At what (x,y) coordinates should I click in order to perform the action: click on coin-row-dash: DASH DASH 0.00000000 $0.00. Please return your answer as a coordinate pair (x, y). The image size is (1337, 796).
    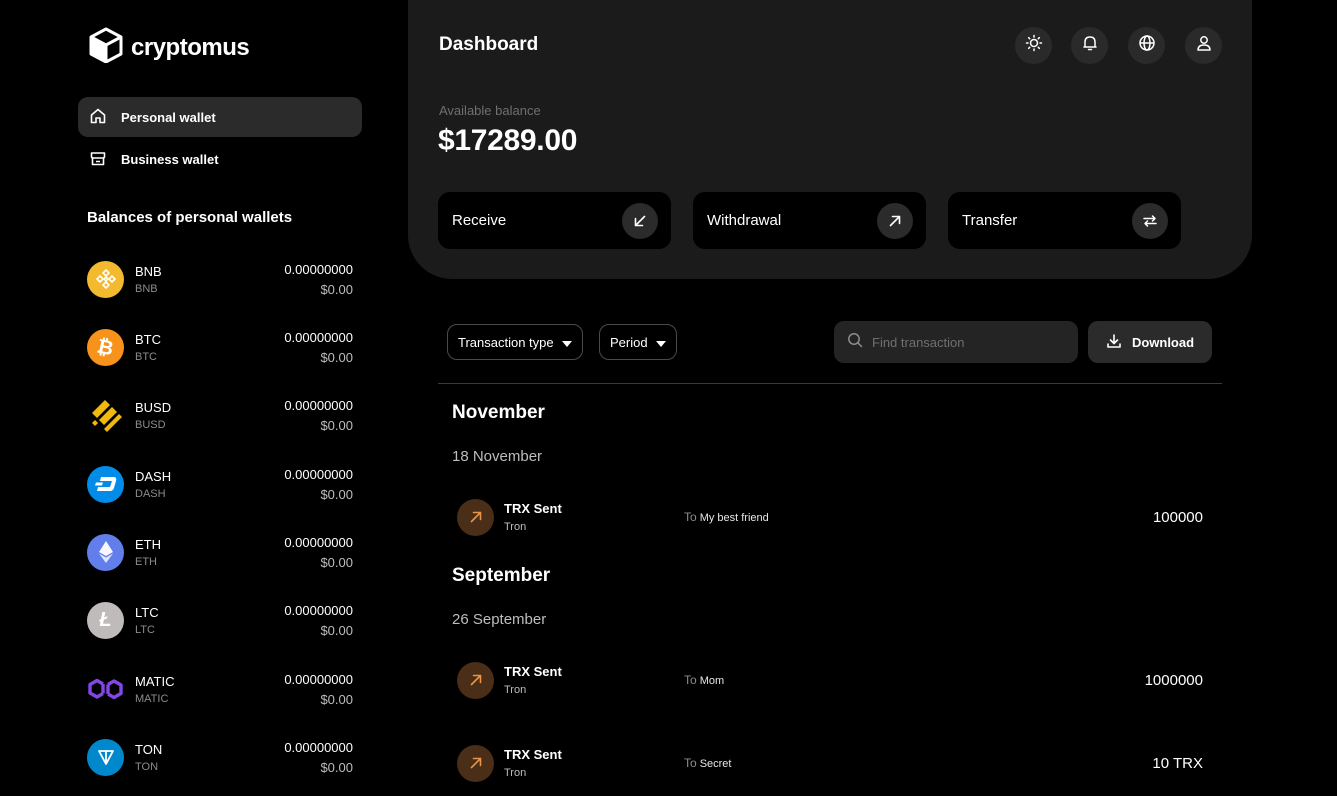
    Looking at the image, I should click on (220, 484).